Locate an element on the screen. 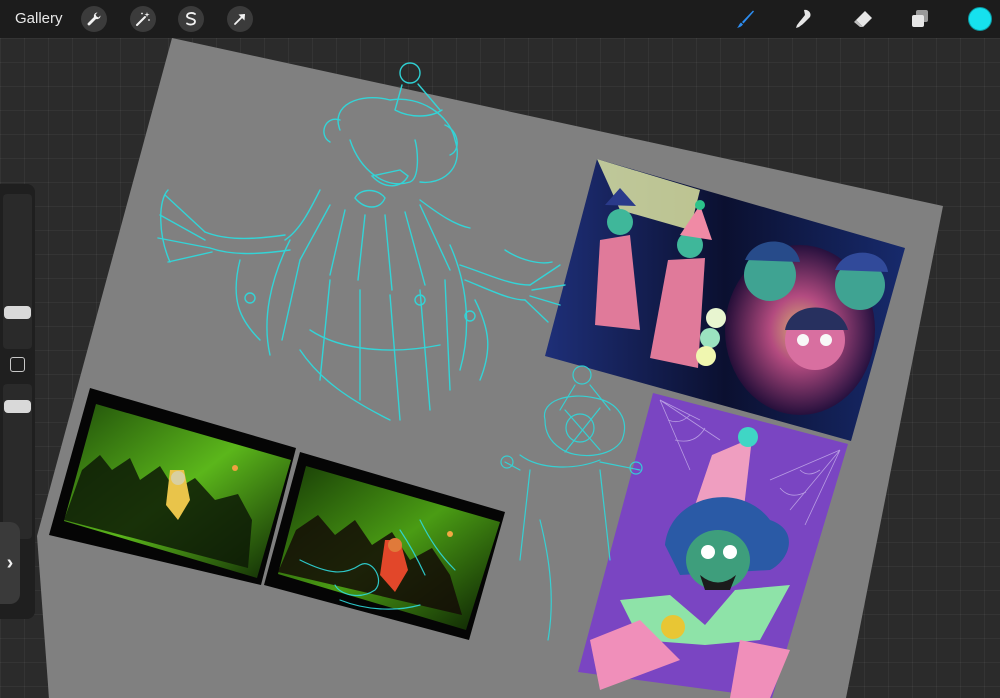 This screenshot has width=1000, height=698. brush-size-thumb is located at coordinates (17, 312).